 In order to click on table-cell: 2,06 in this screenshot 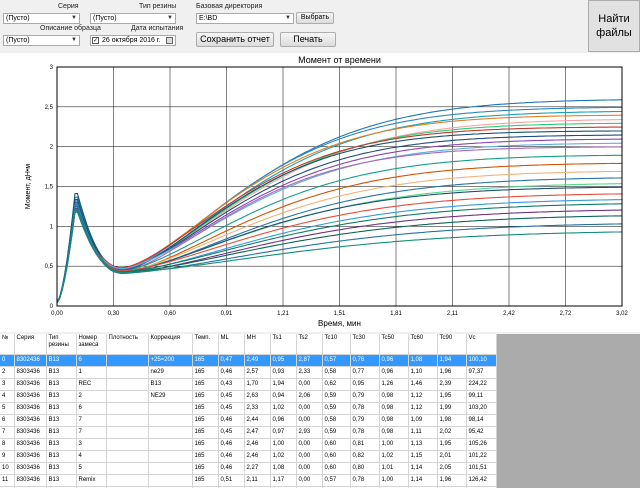, I will do `click(309, 396)`.